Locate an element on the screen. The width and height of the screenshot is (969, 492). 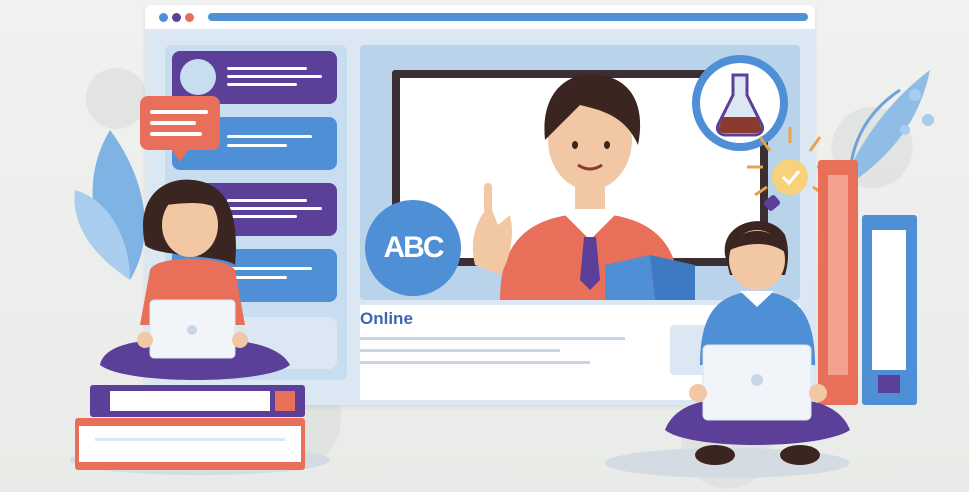
page-title: Online is located at coordinates (386, 318).